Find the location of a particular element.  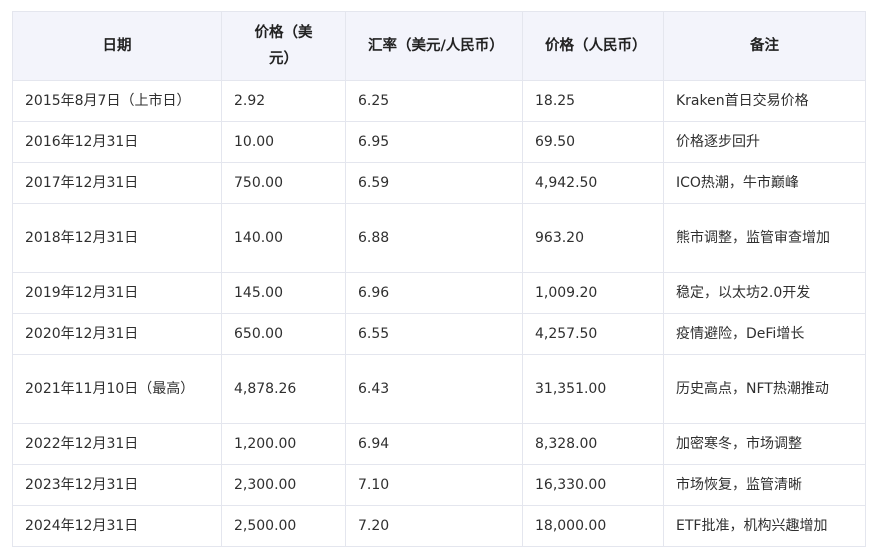

header-exchange-rate: 汇率（美元/人民币） is located at coordinates (434, 46).